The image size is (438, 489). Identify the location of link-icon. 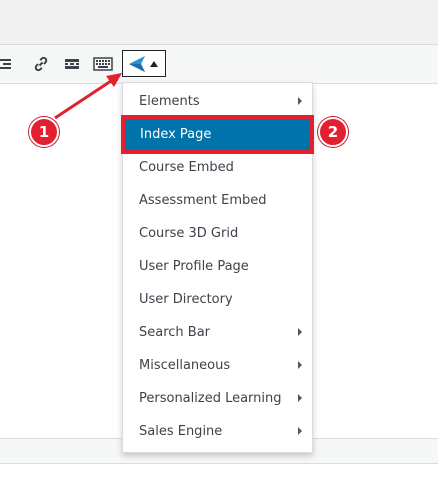
(41, 64).